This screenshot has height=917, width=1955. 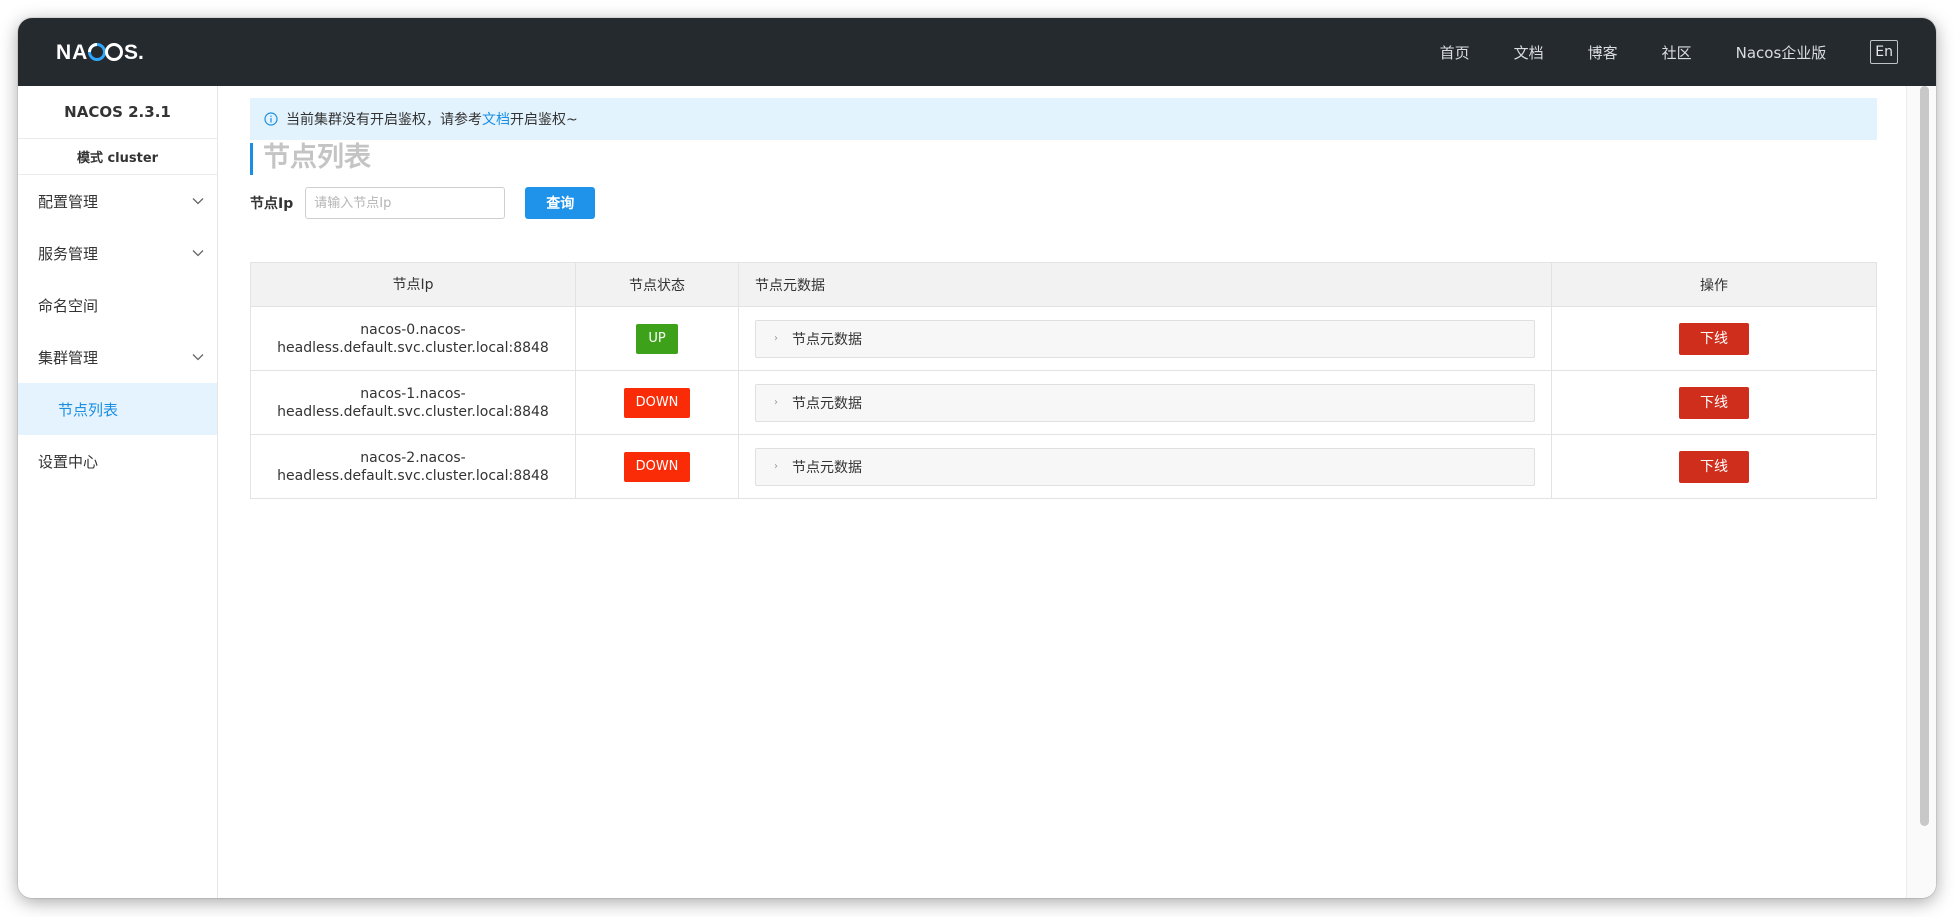 What do you see at coordinates (413, 393) in the screenshot?
I see `node-ip-line1: nacos-1.nacos-` at bounding box center [413, 393].